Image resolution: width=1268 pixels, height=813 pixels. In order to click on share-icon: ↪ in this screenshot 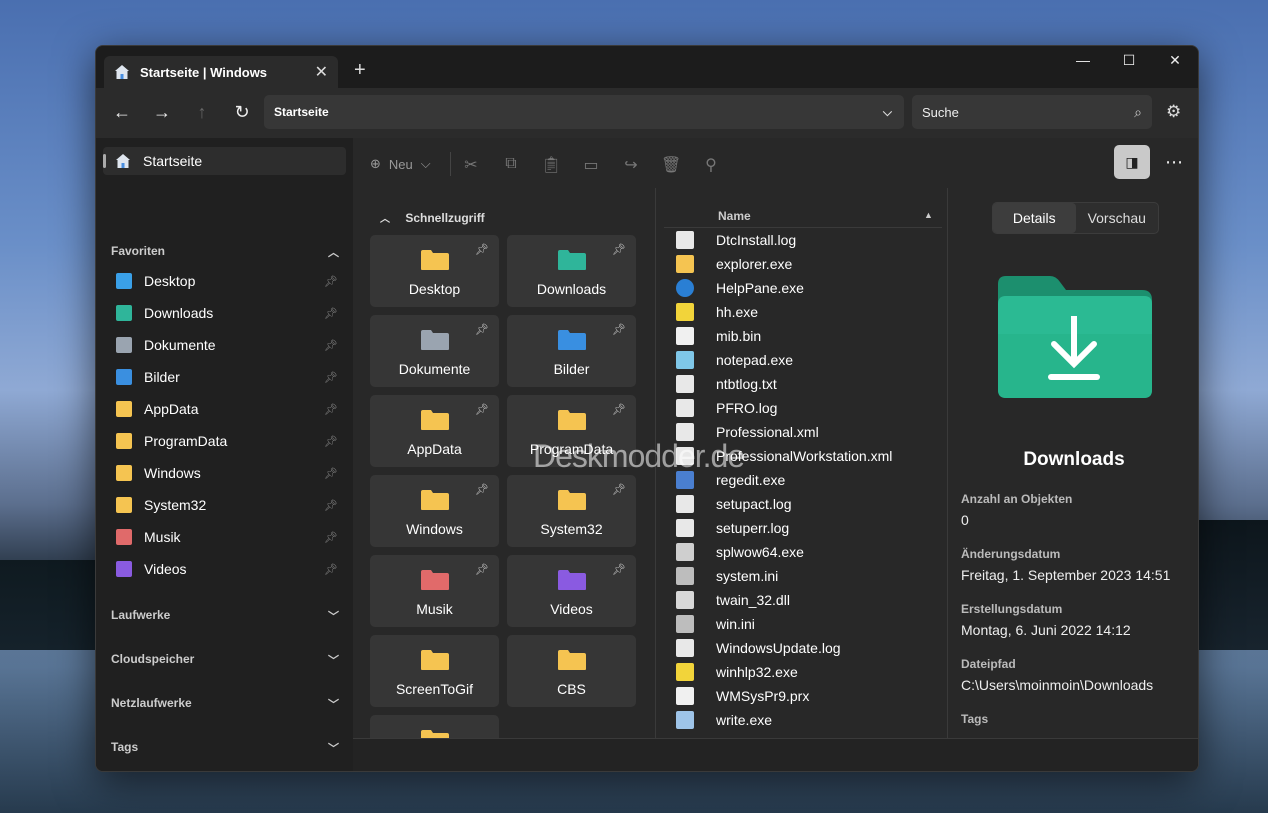, I will do `click(631, 165)`.